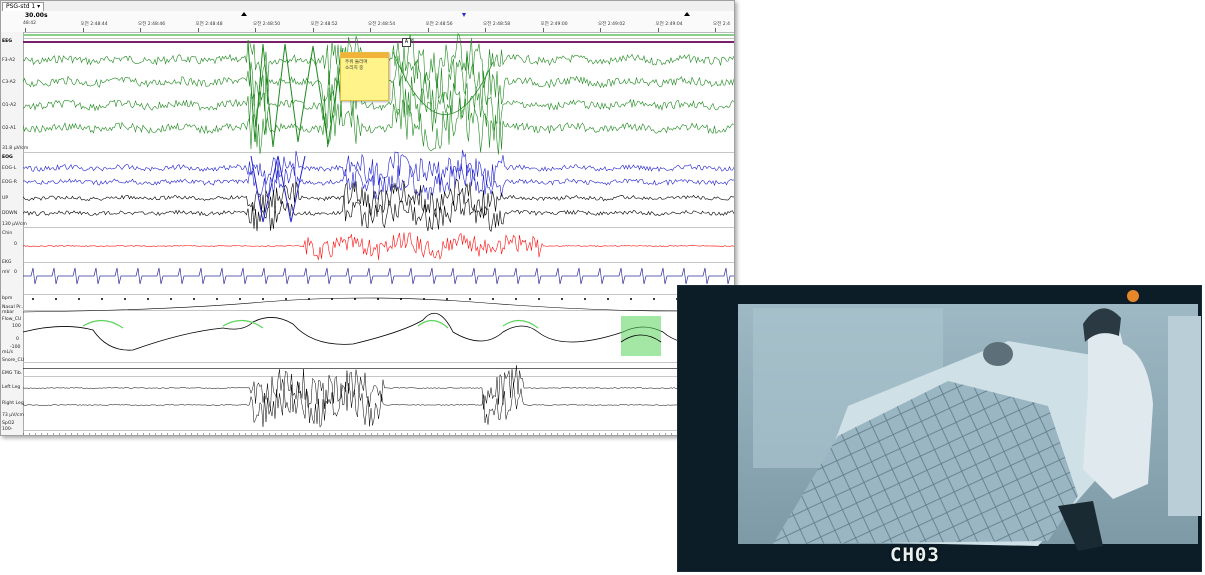 The height and width of the screenshot is (575, 1205). I want to click on annotation-note: 주위 둘러며 소리치 중, so click(364, 76).